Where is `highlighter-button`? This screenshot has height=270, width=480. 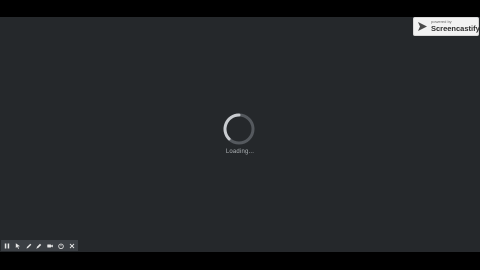 highlighter-button is located at coordinates (39, 246).